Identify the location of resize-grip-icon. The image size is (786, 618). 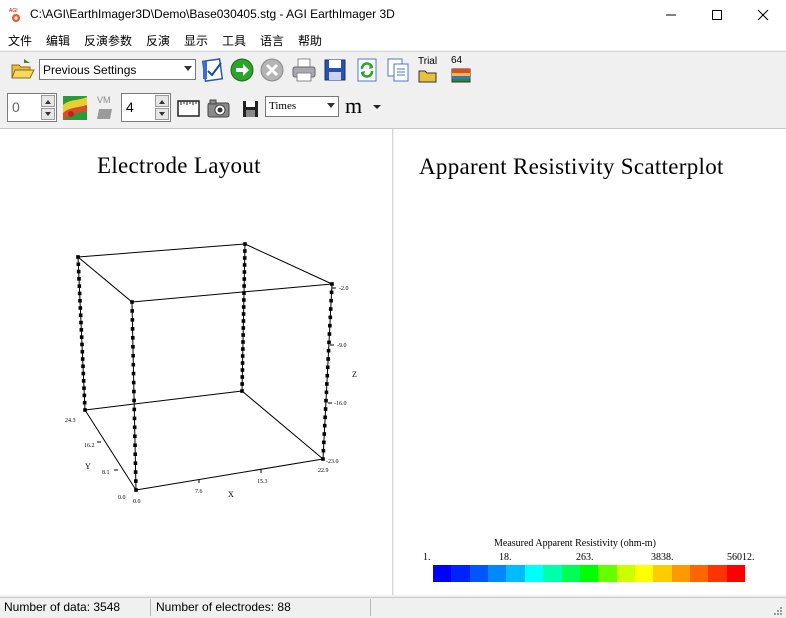
(778, 611).